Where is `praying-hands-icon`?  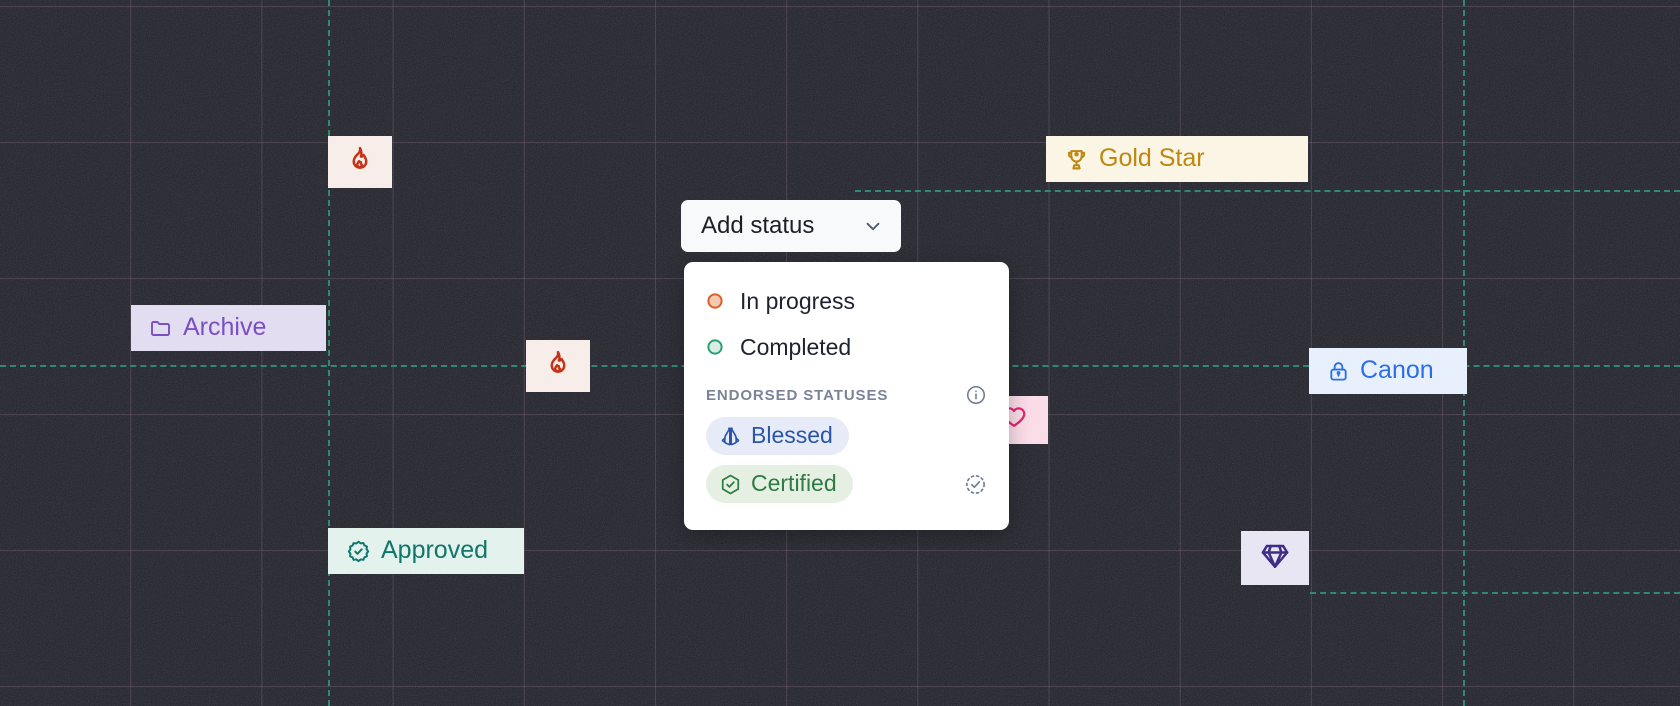 praying-hands-icon is located at coordinates (730, 436).